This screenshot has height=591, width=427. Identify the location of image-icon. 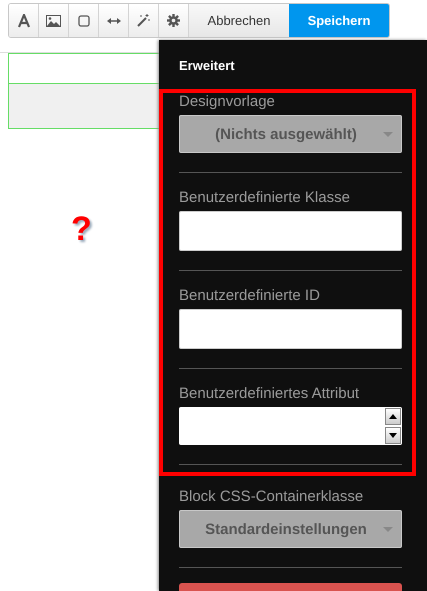
(53, 20).